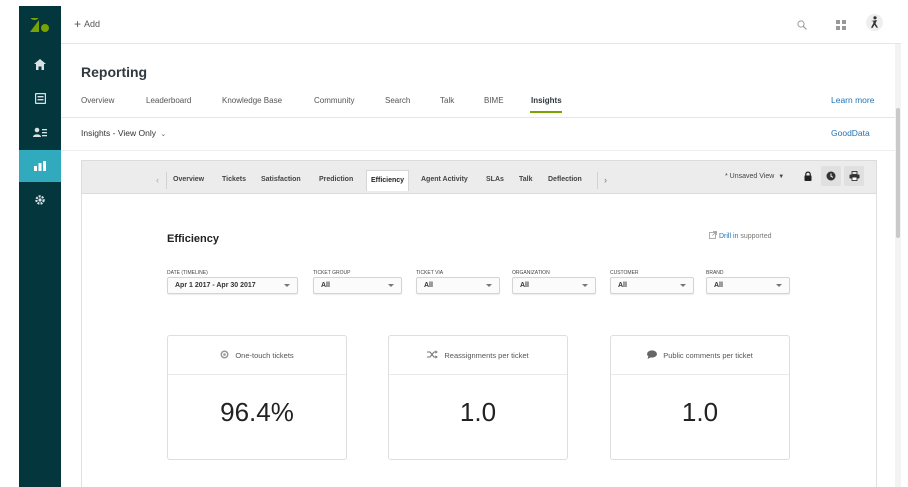  What do you see at coordinates (531, 273) in the screenshot?
I see `filter-label-organization: ORGANIZATION` at bounding box center [531, 273].